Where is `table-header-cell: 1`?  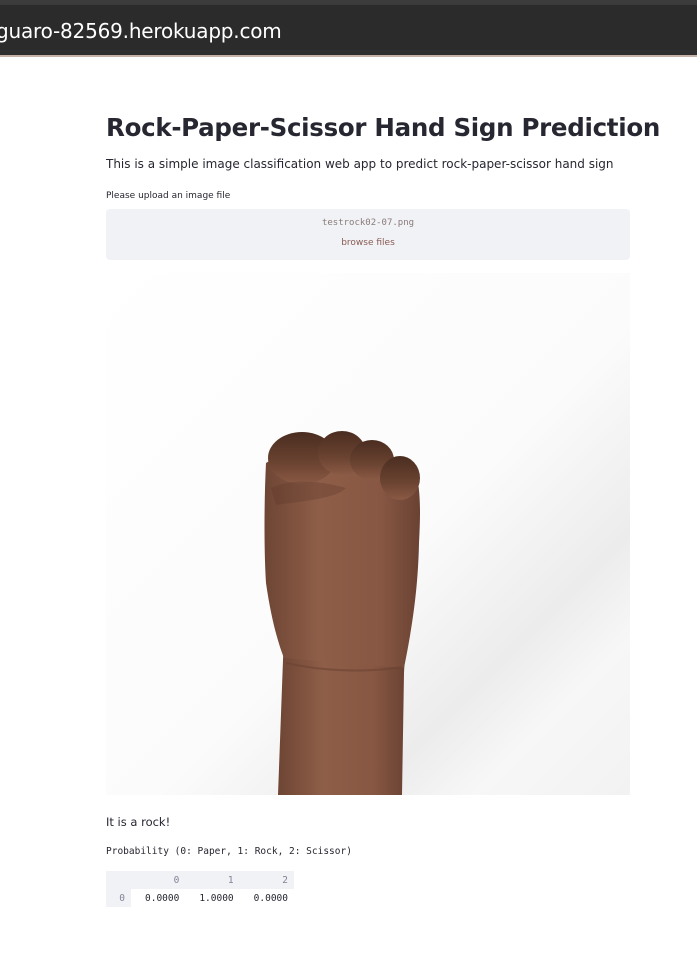
table-header-cell: 1 is located at coordinates (212, 880).